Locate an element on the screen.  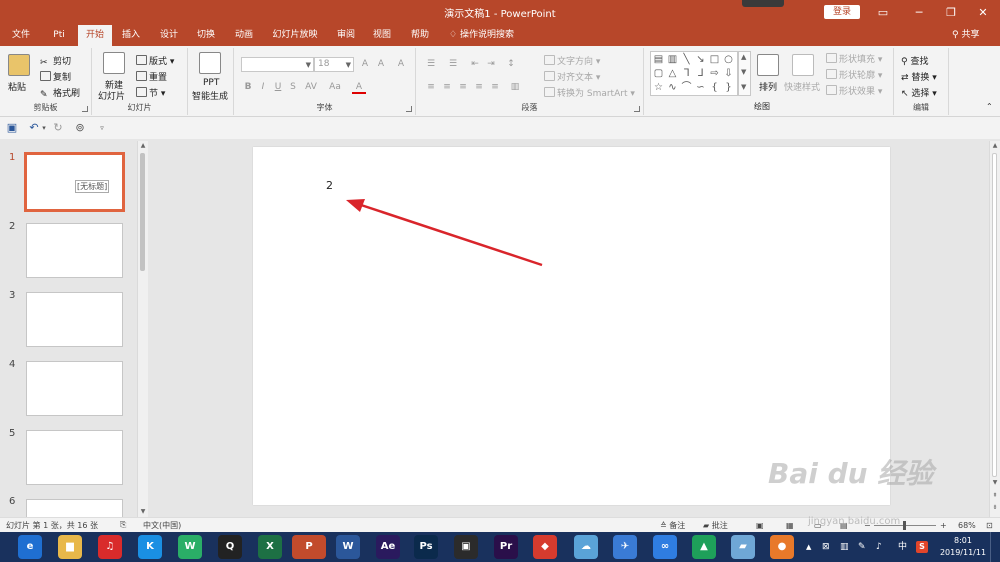
taskbar-app: Ps is located at coordinates (426, 547).